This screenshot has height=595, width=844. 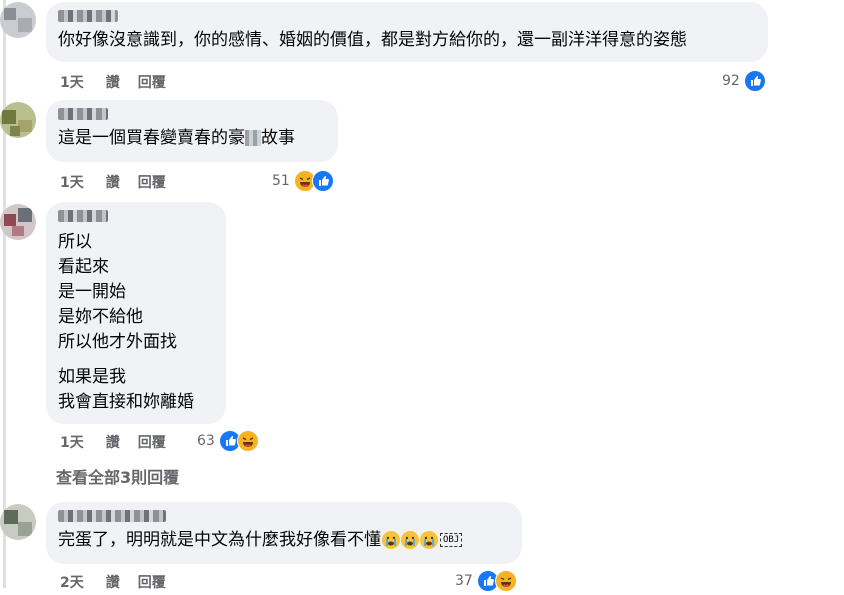 What do you see at coordinates (206, 441) in the screenshot?
I see `reaction-count: 63` at bounding box center [206, 441].